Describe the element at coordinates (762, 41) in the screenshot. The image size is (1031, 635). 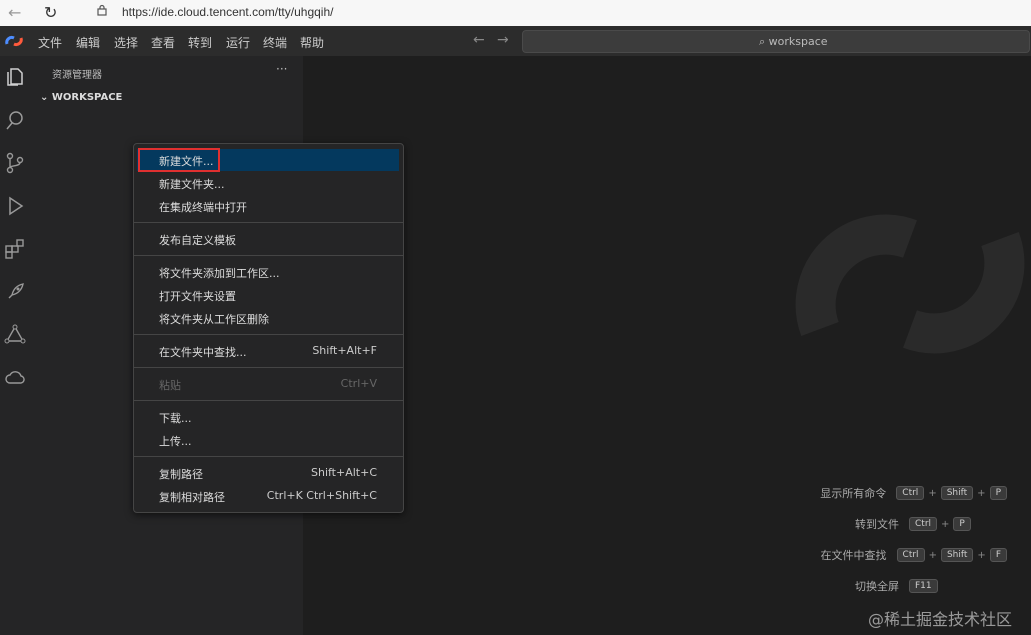
I see `search-icon: ⌕` at that location.